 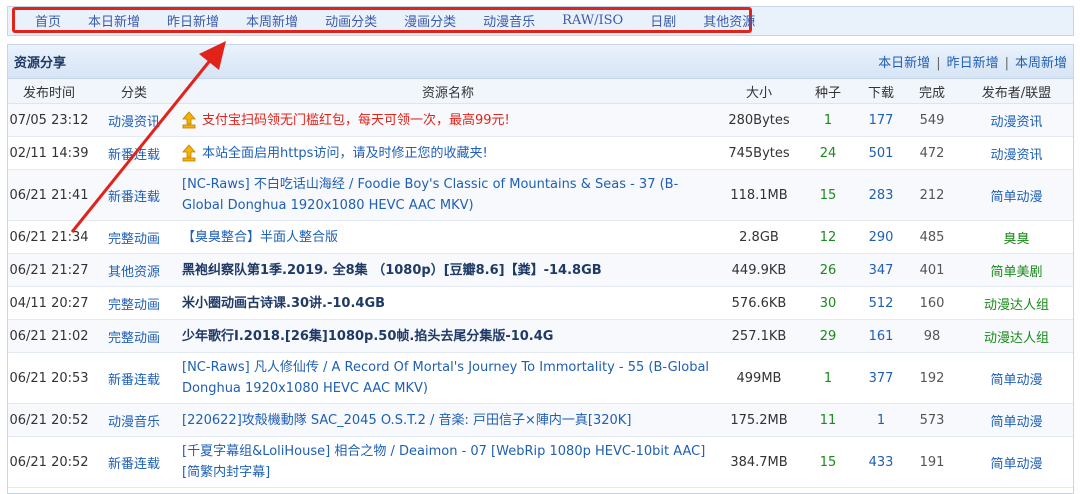 What do you see at coordinates (114, 20) in the screenshot?
I see `nav-item-today: 本日新增` at bounding box center [114, 20].